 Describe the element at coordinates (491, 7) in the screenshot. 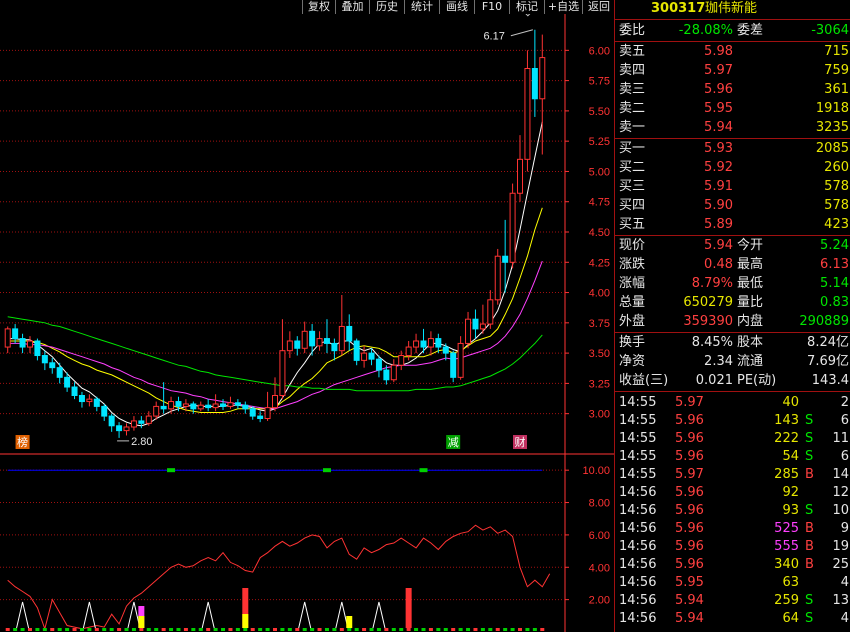

I see `toolbar-f10-button: F10` at that location.